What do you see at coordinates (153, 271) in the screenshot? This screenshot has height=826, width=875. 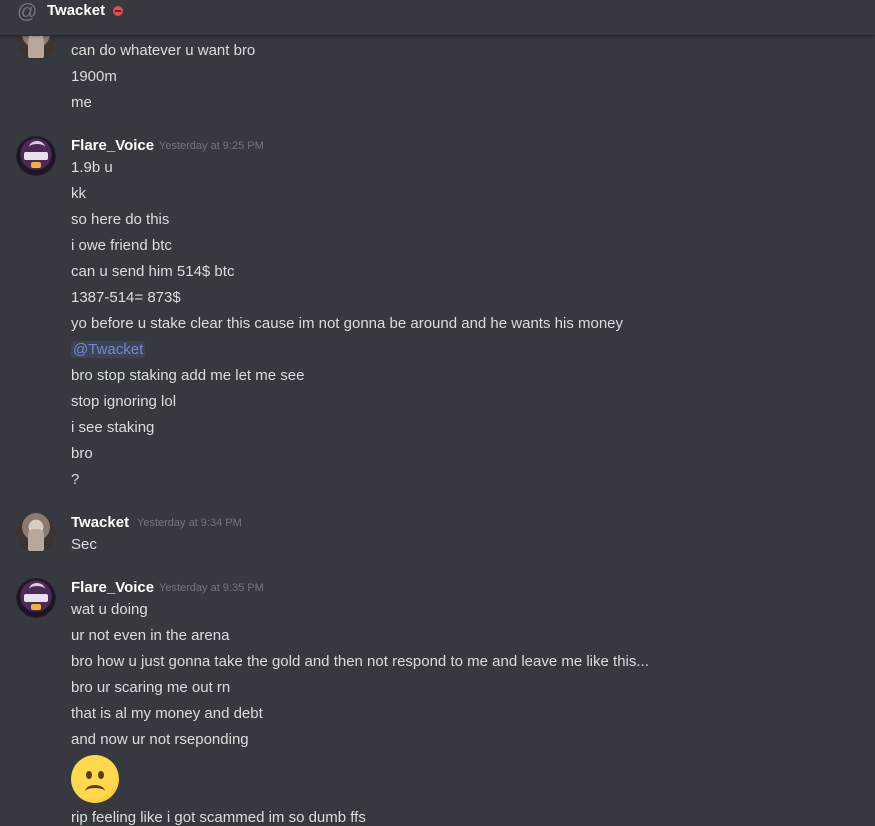 I see `message-line: can u send him 514$ btc` at bounding box center [153, 271].